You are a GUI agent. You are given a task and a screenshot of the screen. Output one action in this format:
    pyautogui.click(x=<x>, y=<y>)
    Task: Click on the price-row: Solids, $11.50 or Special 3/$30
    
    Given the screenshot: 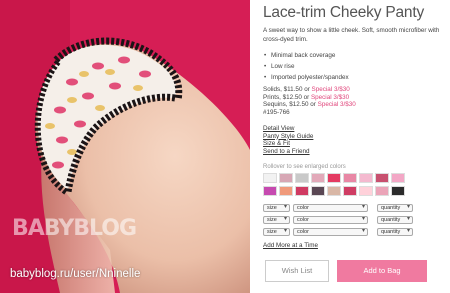 What is the action you would take?
    pyautogui.click(x=354, y=90)
    